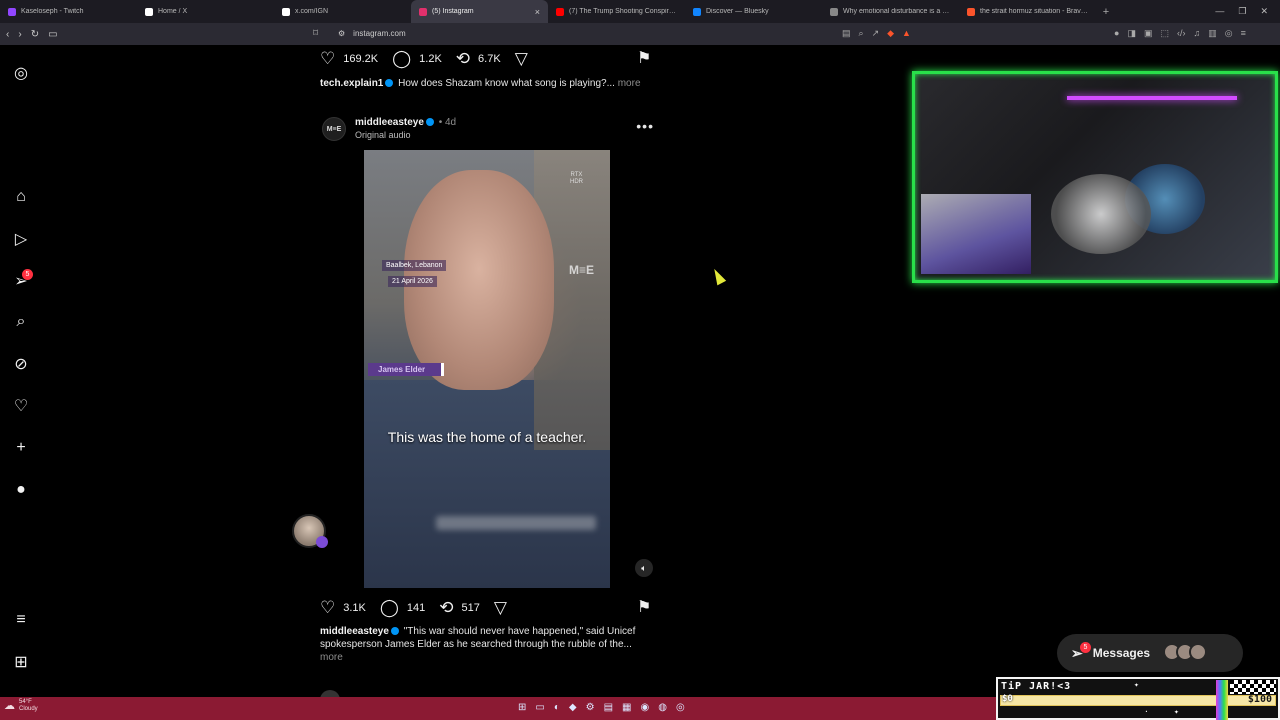  Describe the element at coordinates (557, 707) in the screenshot. I see `steam-icon: ◐` at that location.